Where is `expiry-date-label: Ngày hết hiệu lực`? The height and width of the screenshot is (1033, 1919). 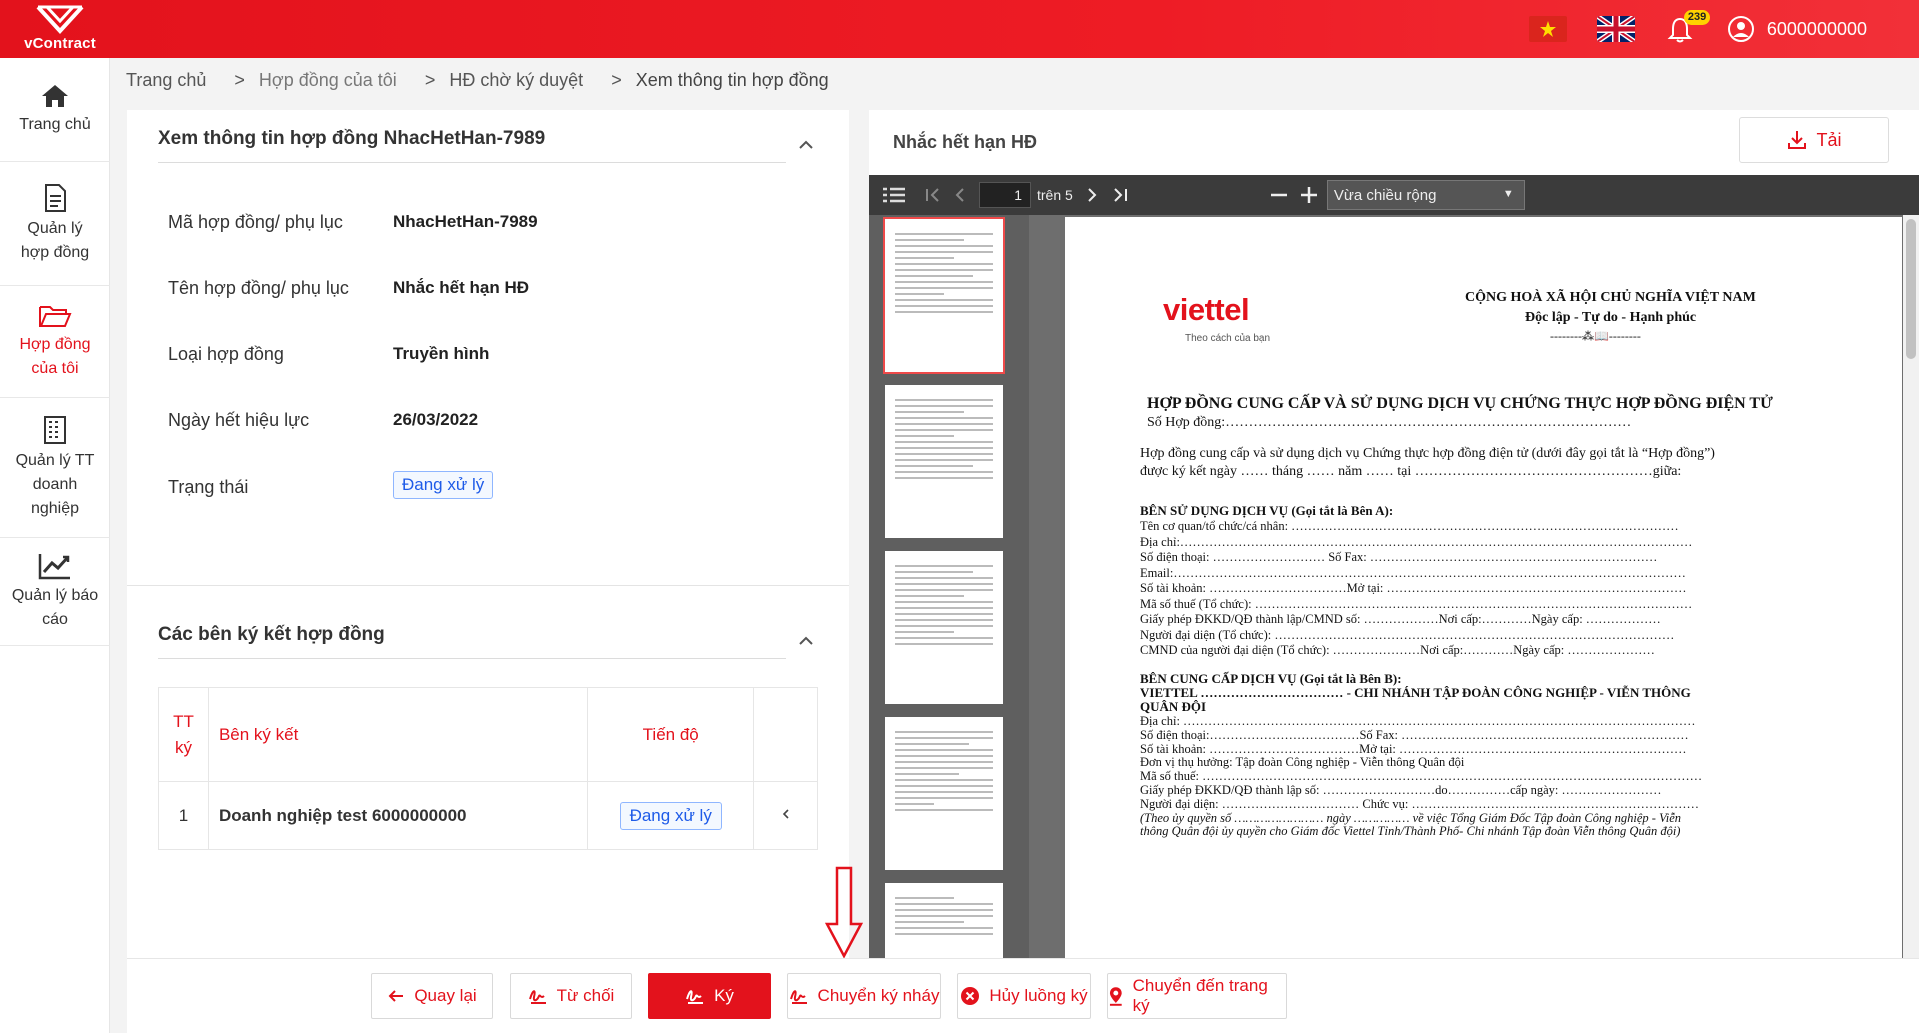
expiry-date-label: Ngày hết hiệu lực is located at coordinates (239, 420).